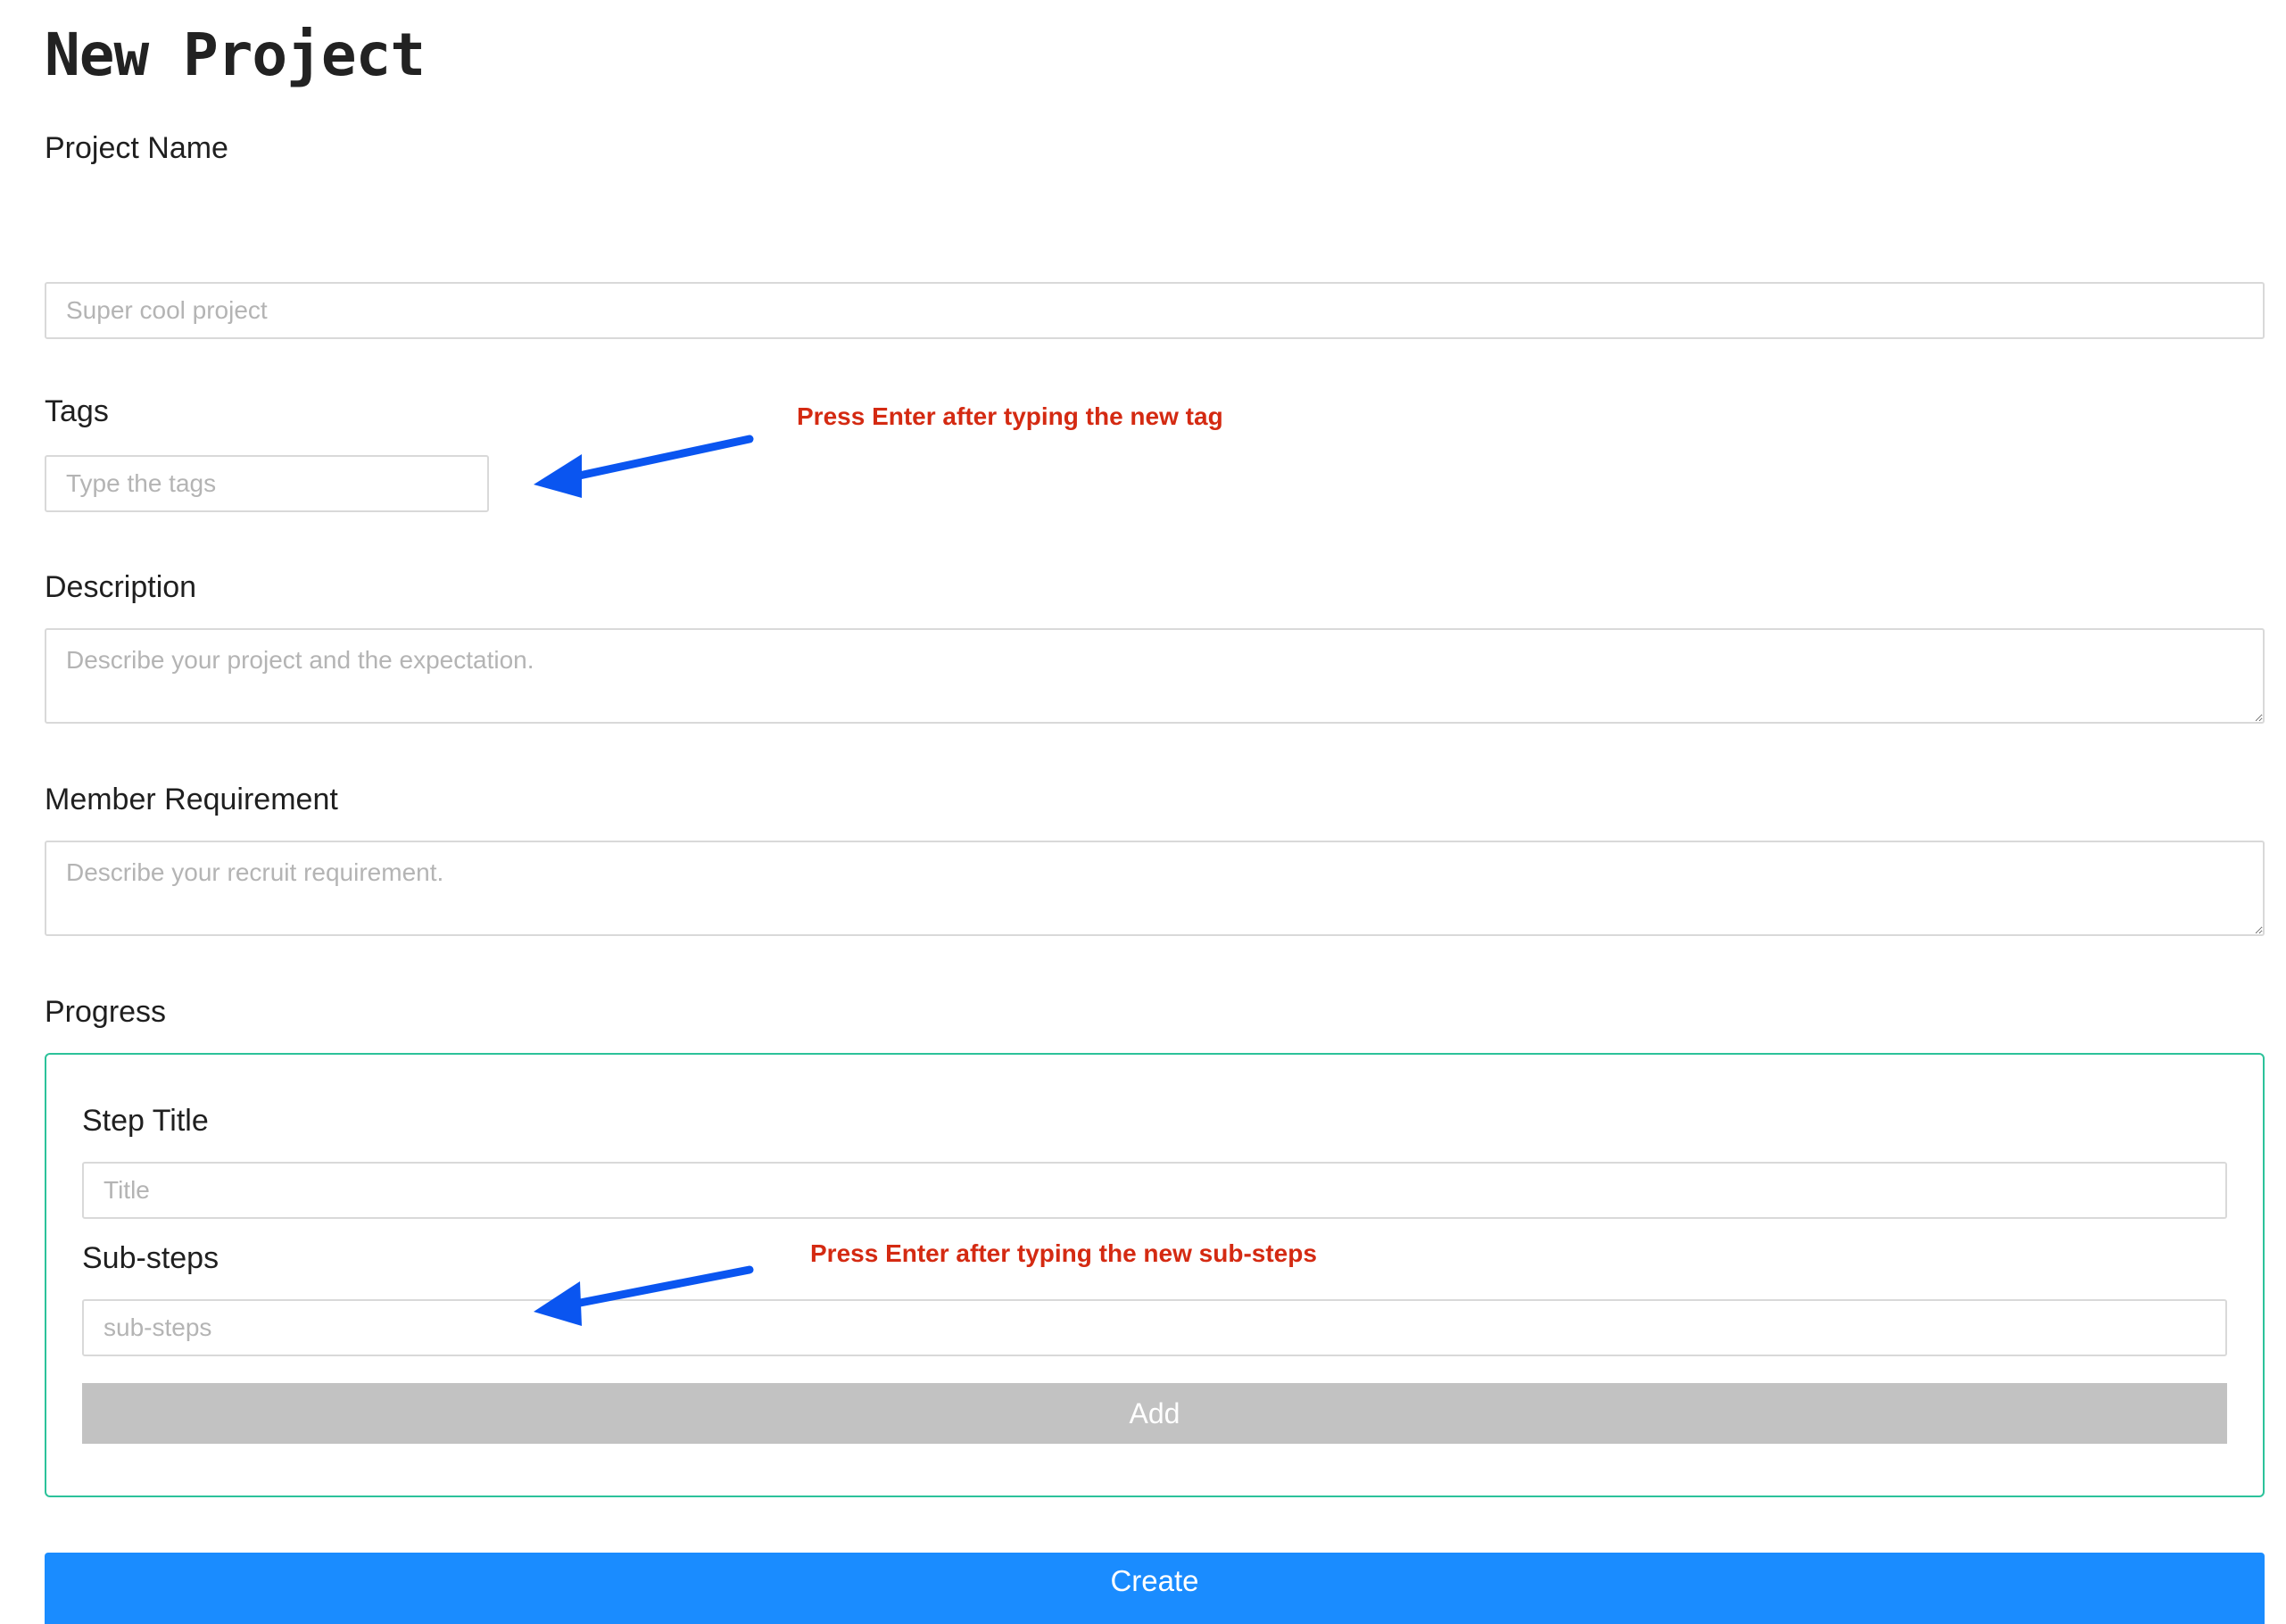  Describe the element at coordinates (1154, 1327) in the screenshot. I see `sub-steps-input` at that location.